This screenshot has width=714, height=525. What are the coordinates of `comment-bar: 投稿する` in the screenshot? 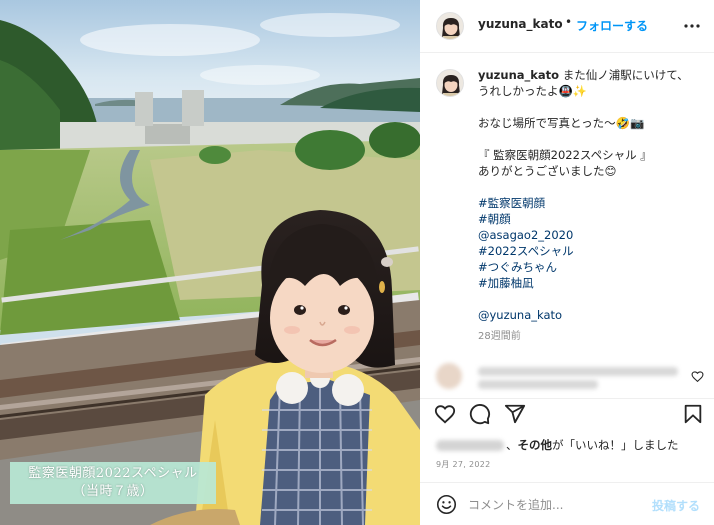 It's located at (567, 503).